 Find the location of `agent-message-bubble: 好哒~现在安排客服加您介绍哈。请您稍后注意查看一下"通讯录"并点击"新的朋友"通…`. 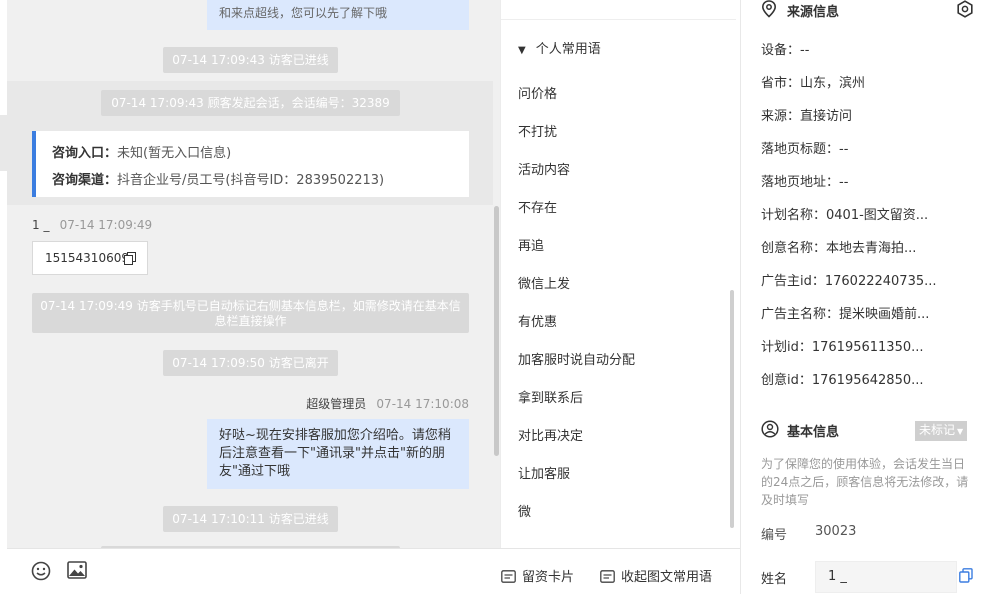

agent-message-bubble: 好哒~现在安排客服加您介绍哈。请您稍后注意查看一下"通讯录"并点击"新的朋友"通… is located at coordinates (338, 454).